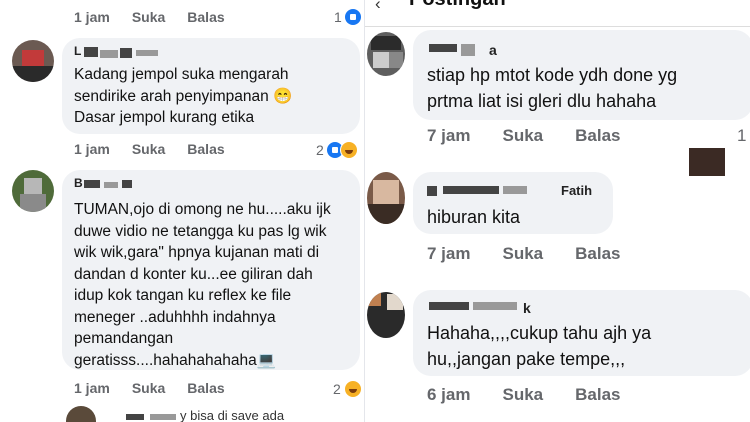  What do you see at coordinates (457, 5) in the screenshot?
I see `header-title: Postingan` at bounding box center [457, 5].